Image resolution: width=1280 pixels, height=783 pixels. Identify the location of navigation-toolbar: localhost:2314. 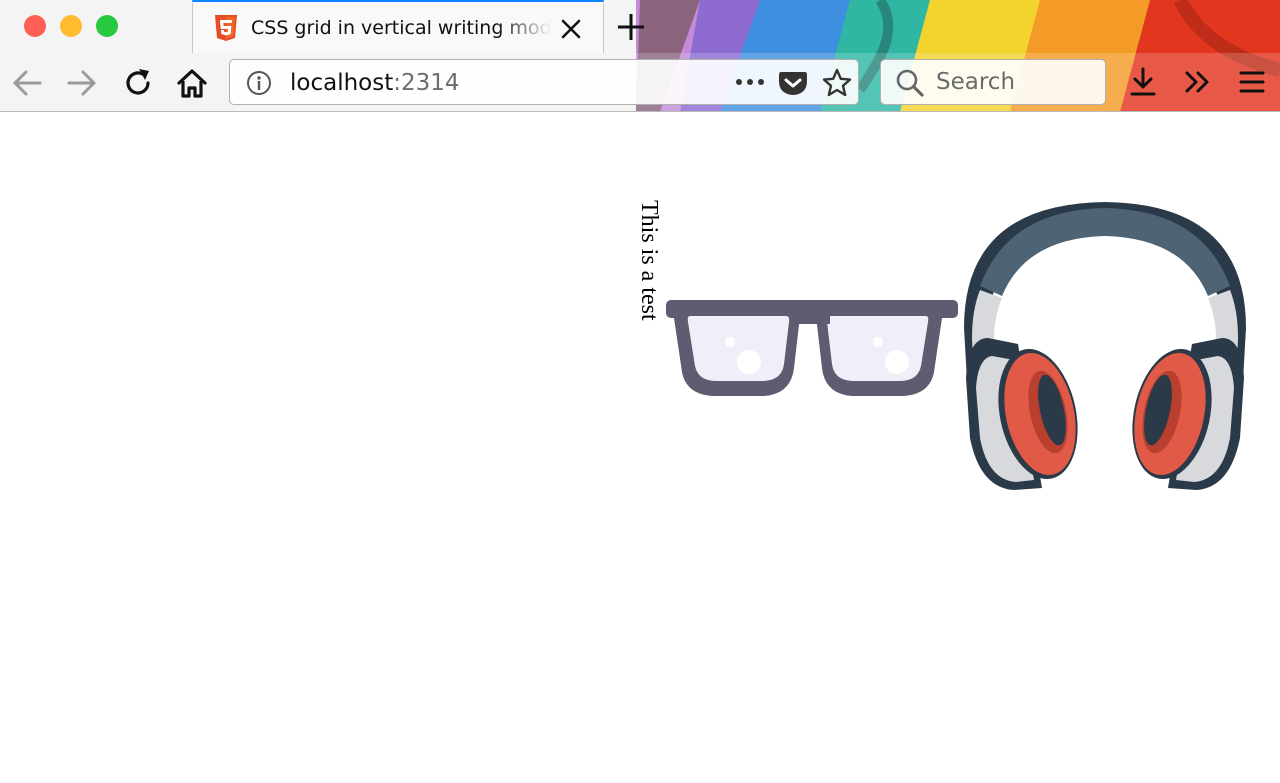
(640, 82).